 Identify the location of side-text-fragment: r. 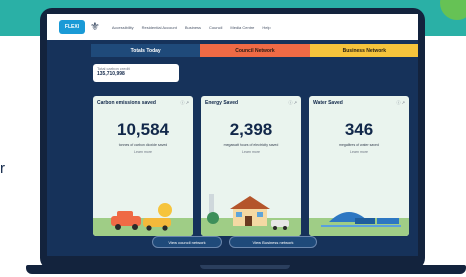
(2, 168).